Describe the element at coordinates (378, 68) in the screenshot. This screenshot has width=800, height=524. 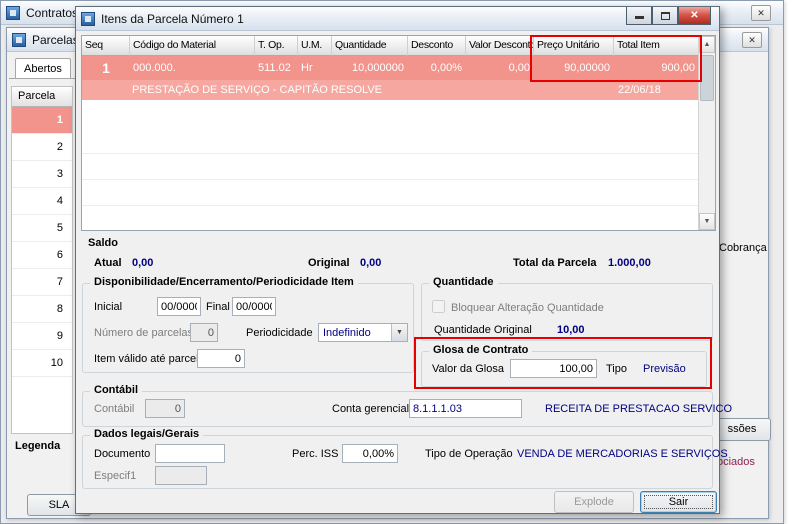
I see `cell-quantidade: 10,000000` at that location.